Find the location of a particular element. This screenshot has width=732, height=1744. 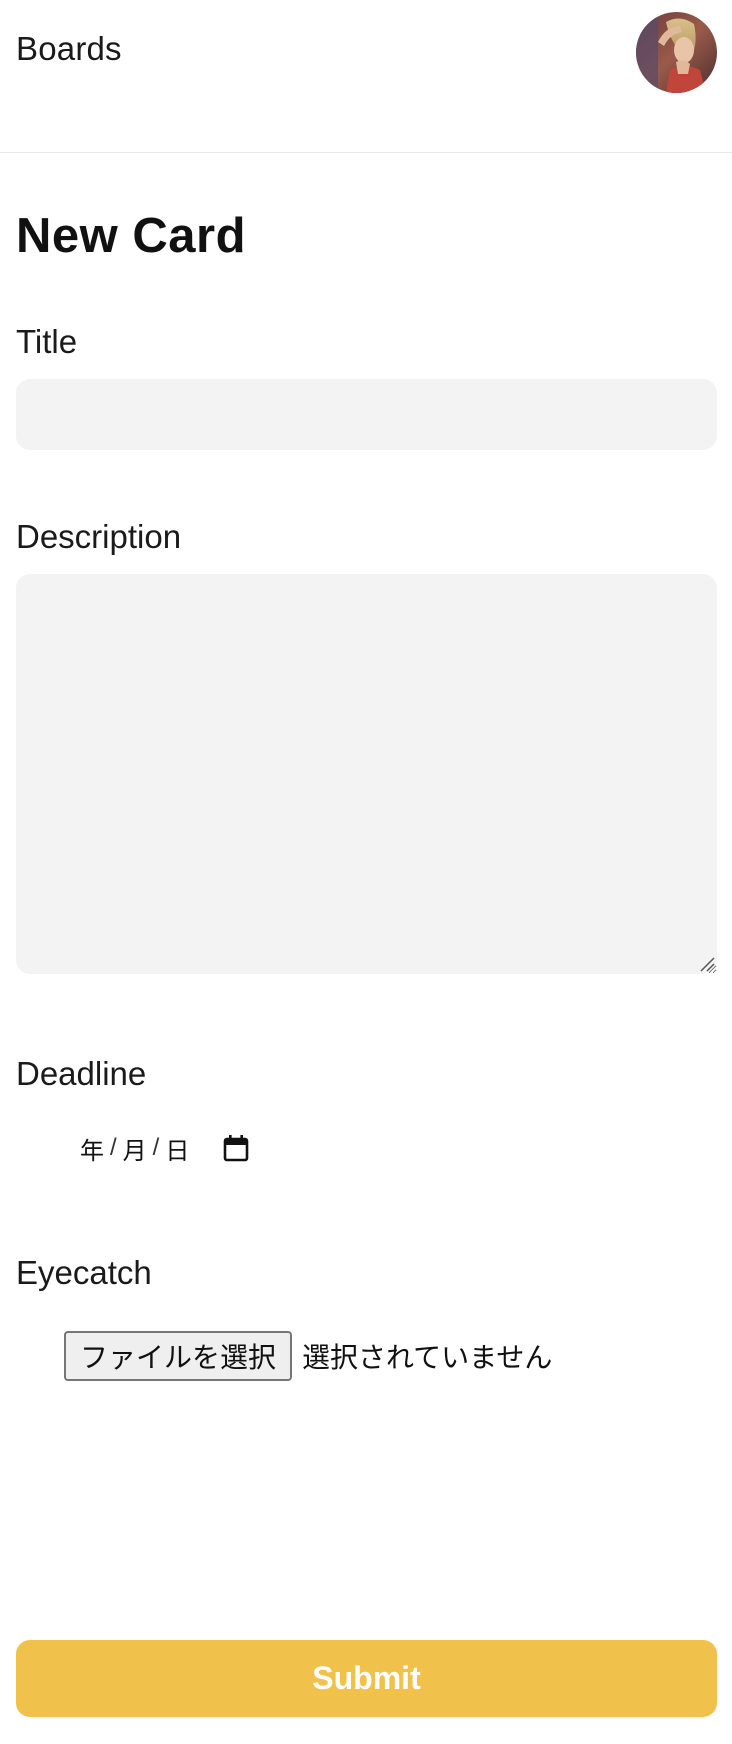

calendar-icon is located at coordinates (236, 1148).